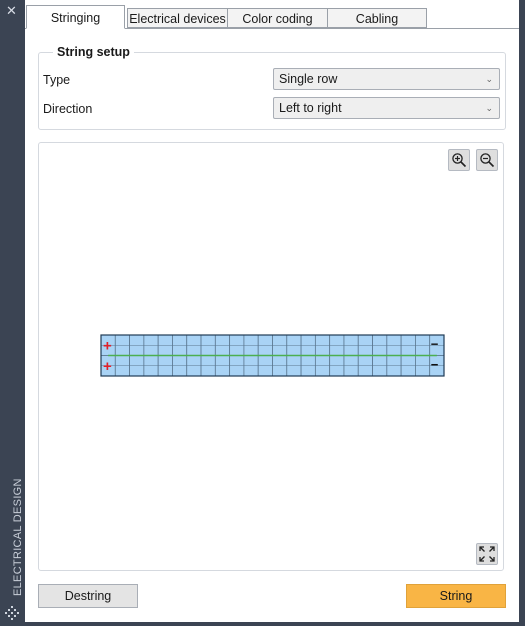 The image size is (525, 626). What do you see at coordinates (177, 18) in the screenshot?
I see `tab-electrical-devices: Electrical devices` at bounding box center [177, 18].